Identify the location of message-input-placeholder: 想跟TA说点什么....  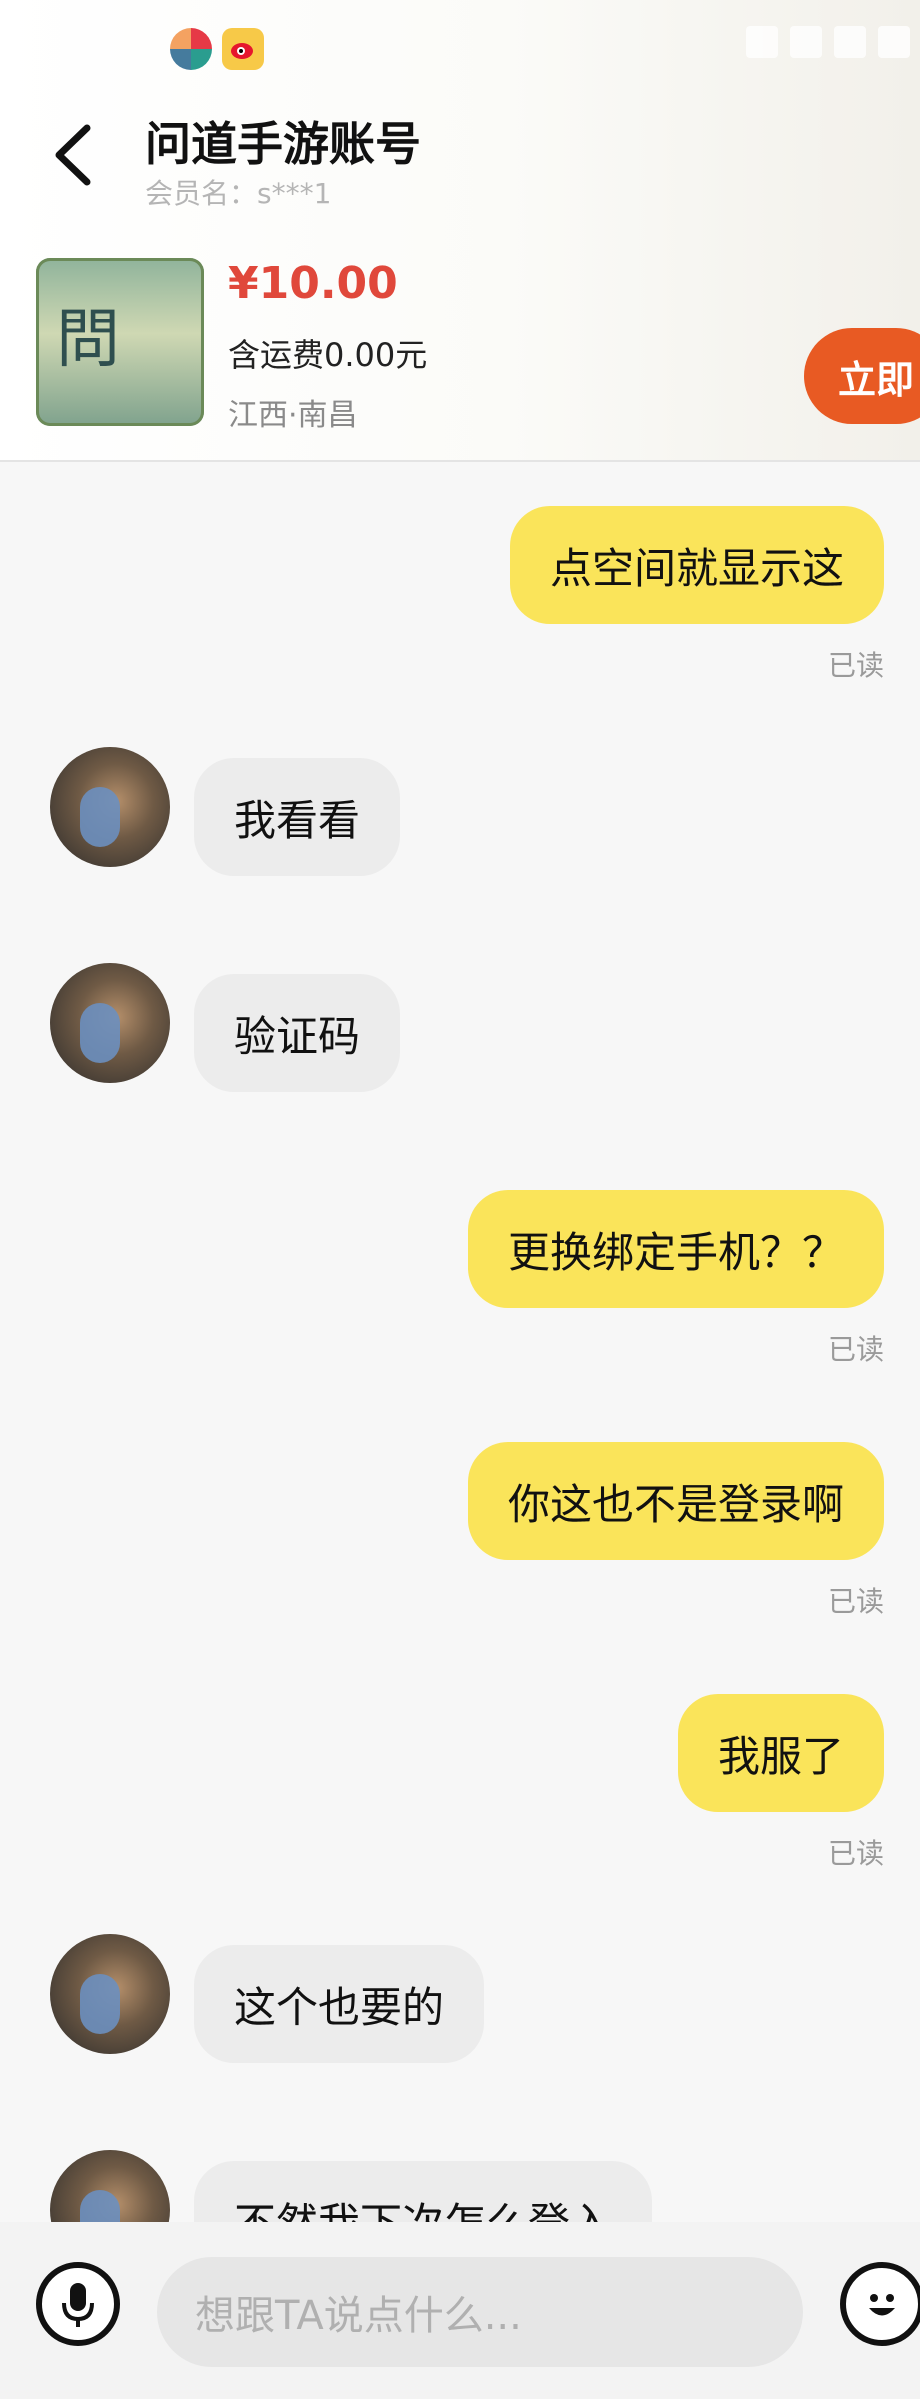
(358, 2316).